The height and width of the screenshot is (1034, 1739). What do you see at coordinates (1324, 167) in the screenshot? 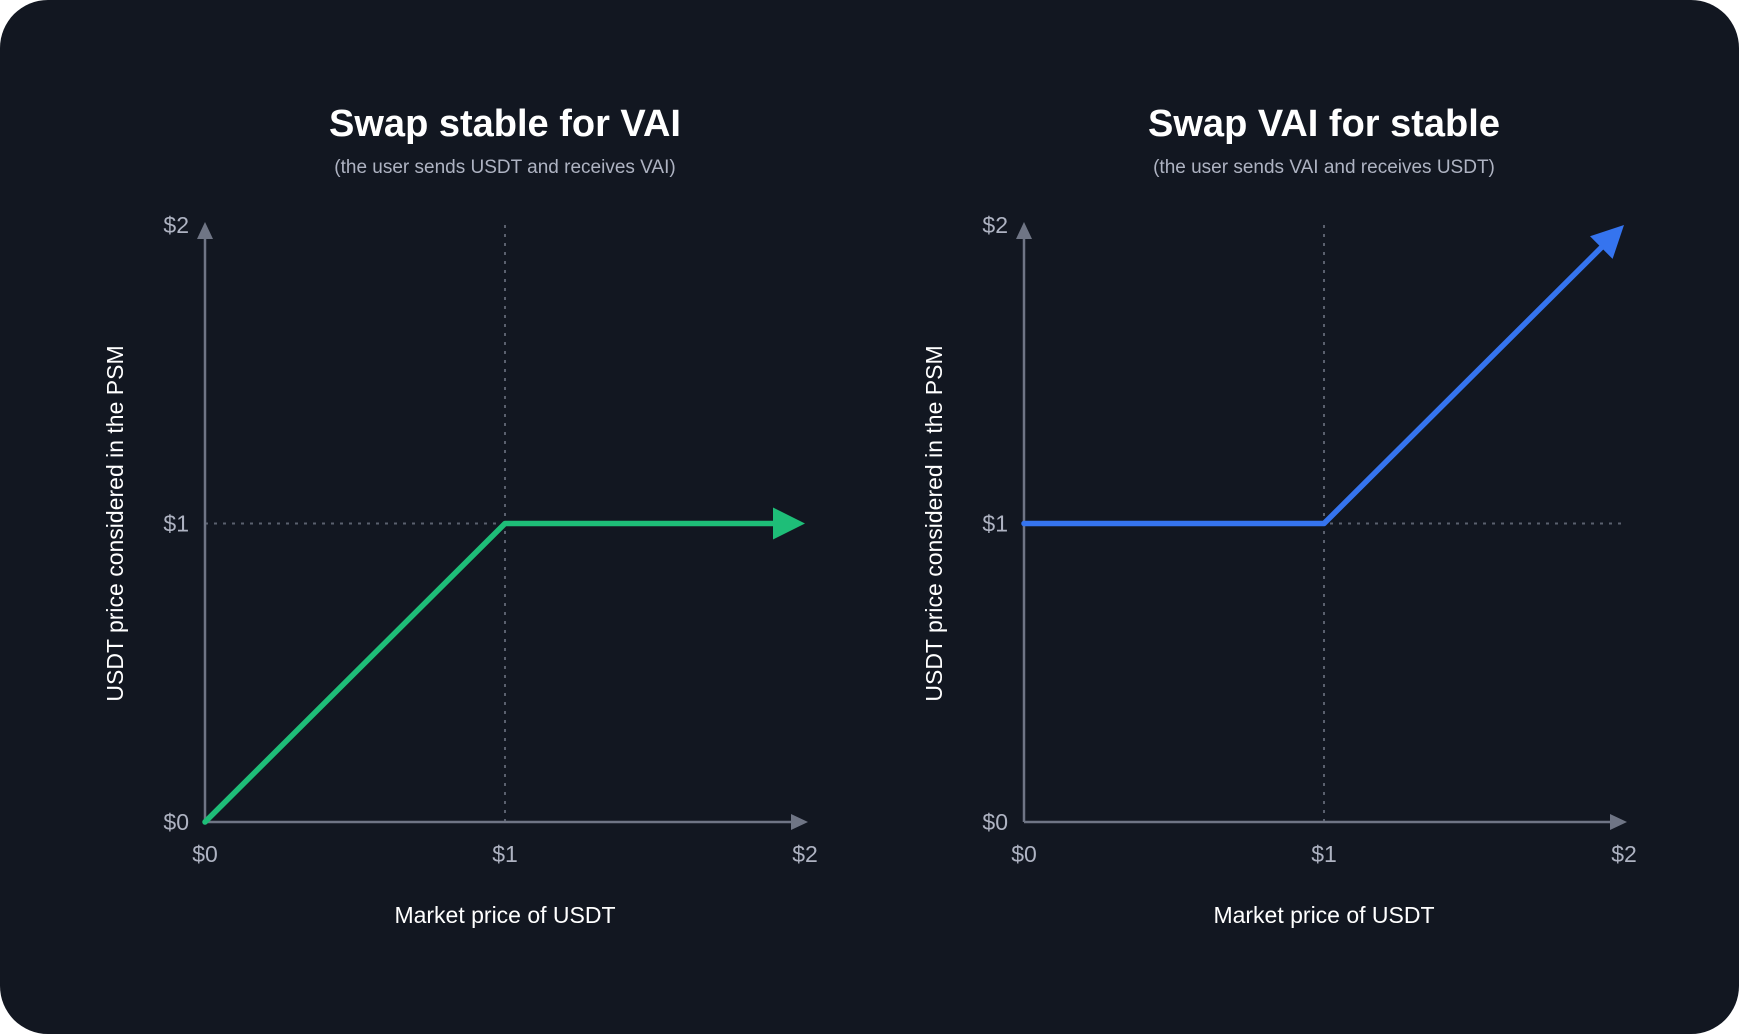
I see `chart-subtitle: (the user sends VAI and receives USDT)` at bounding box center [1324, 167].